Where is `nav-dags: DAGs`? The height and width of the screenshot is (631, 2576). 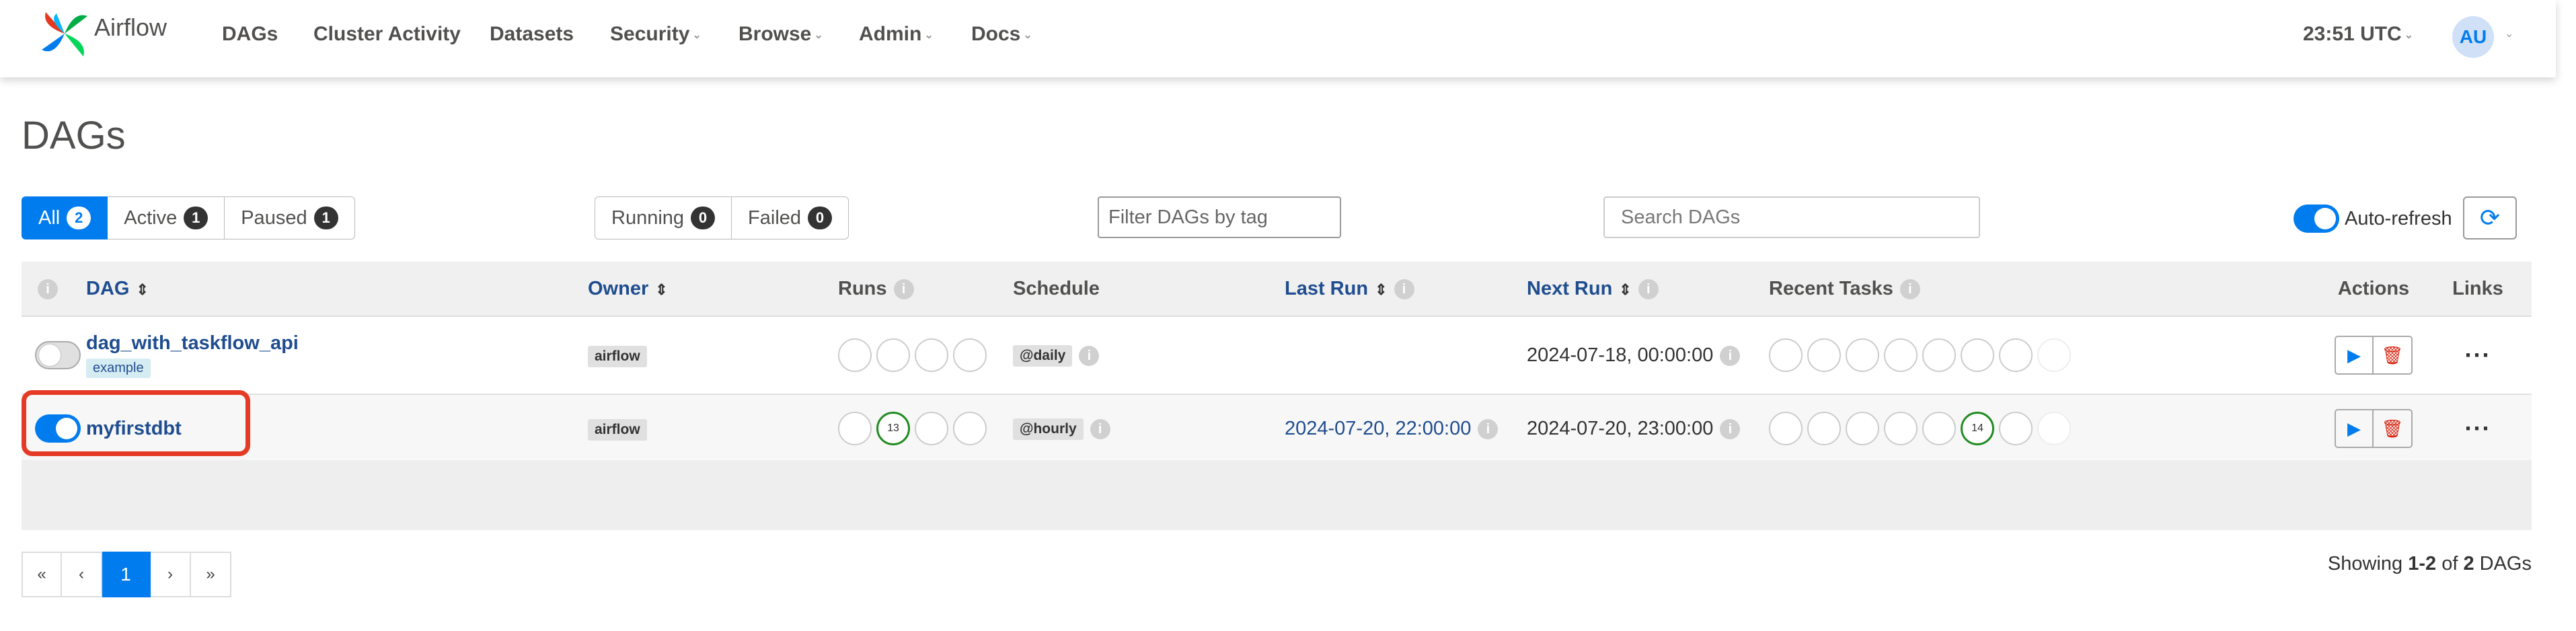
nav-dags: DAGs is located at coordinates (250, 34).